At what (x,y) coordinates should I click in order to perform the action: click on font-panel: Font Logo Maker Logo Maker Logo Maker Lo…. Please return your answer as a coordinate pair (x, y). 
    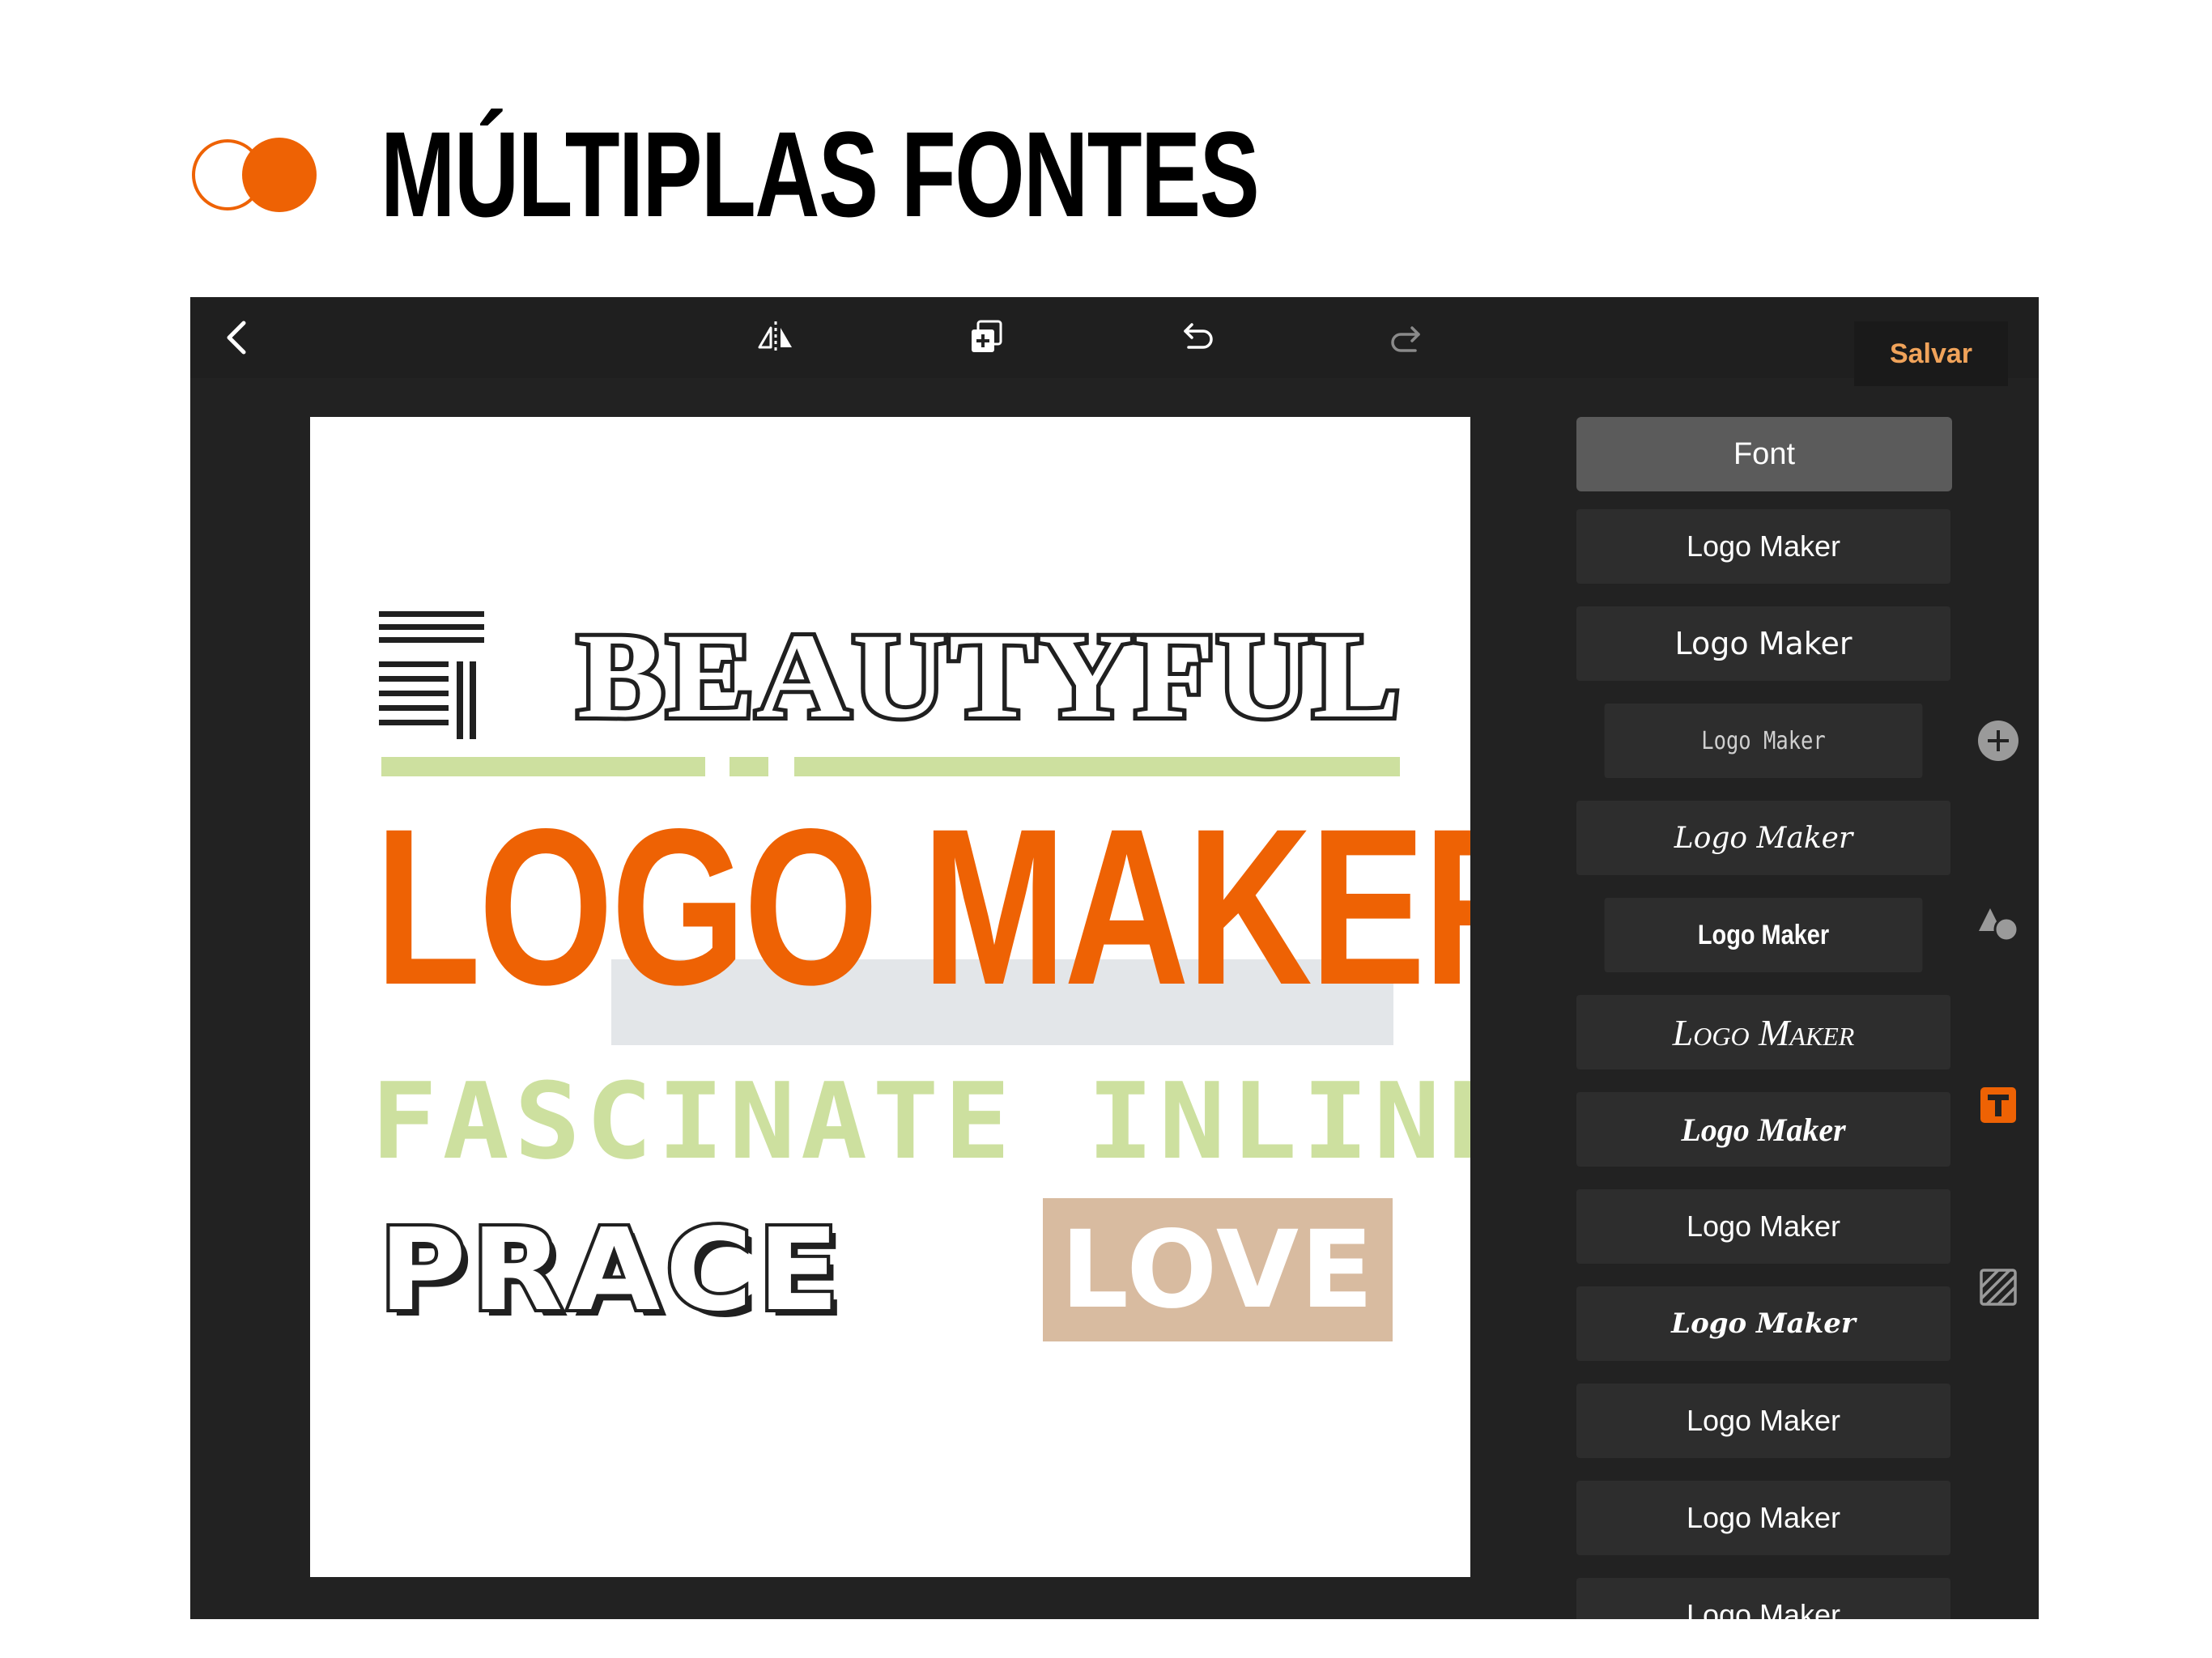
    Looking at the image, I should click on (1764, 1018).